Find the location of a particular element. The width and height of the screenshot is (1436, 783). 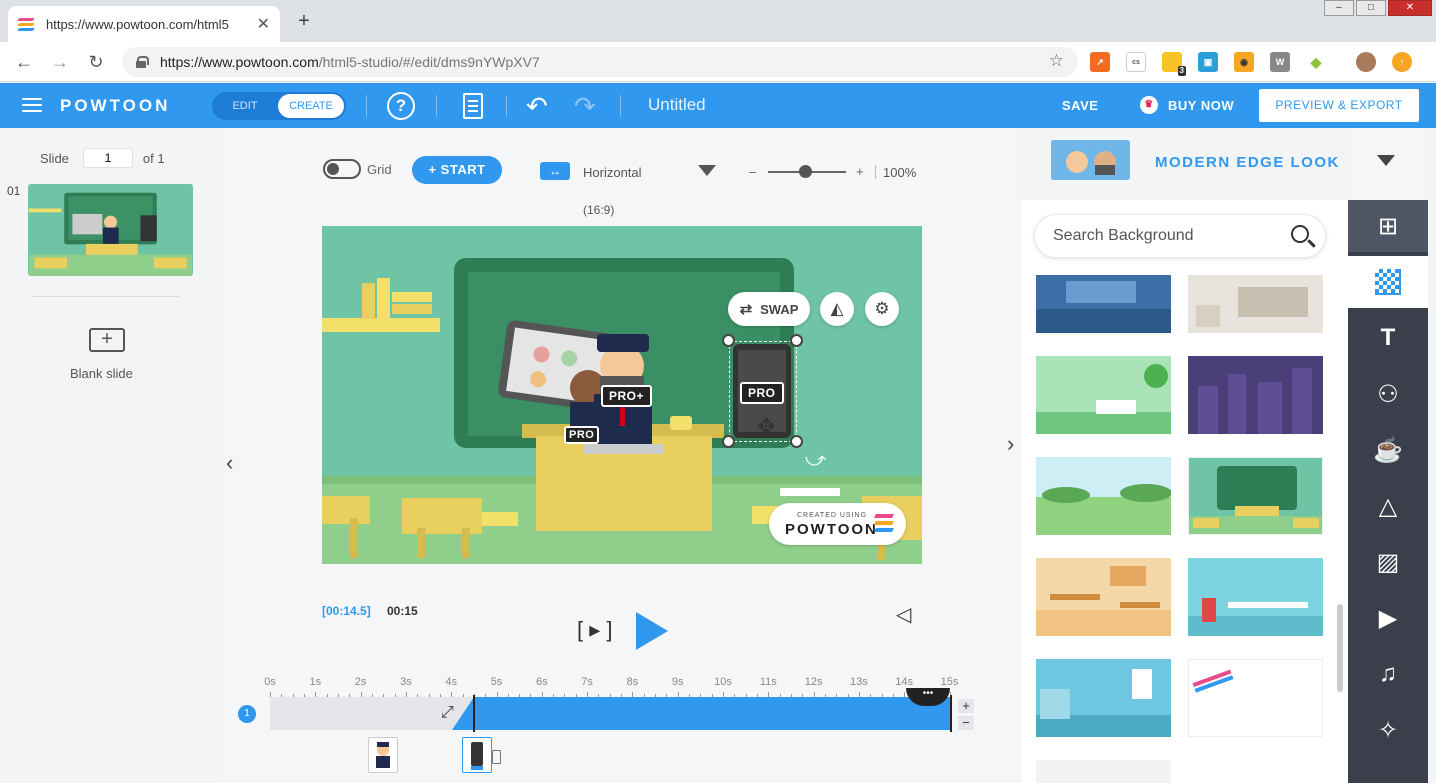

slide-thumbnail is located at coordinates (110, 230).